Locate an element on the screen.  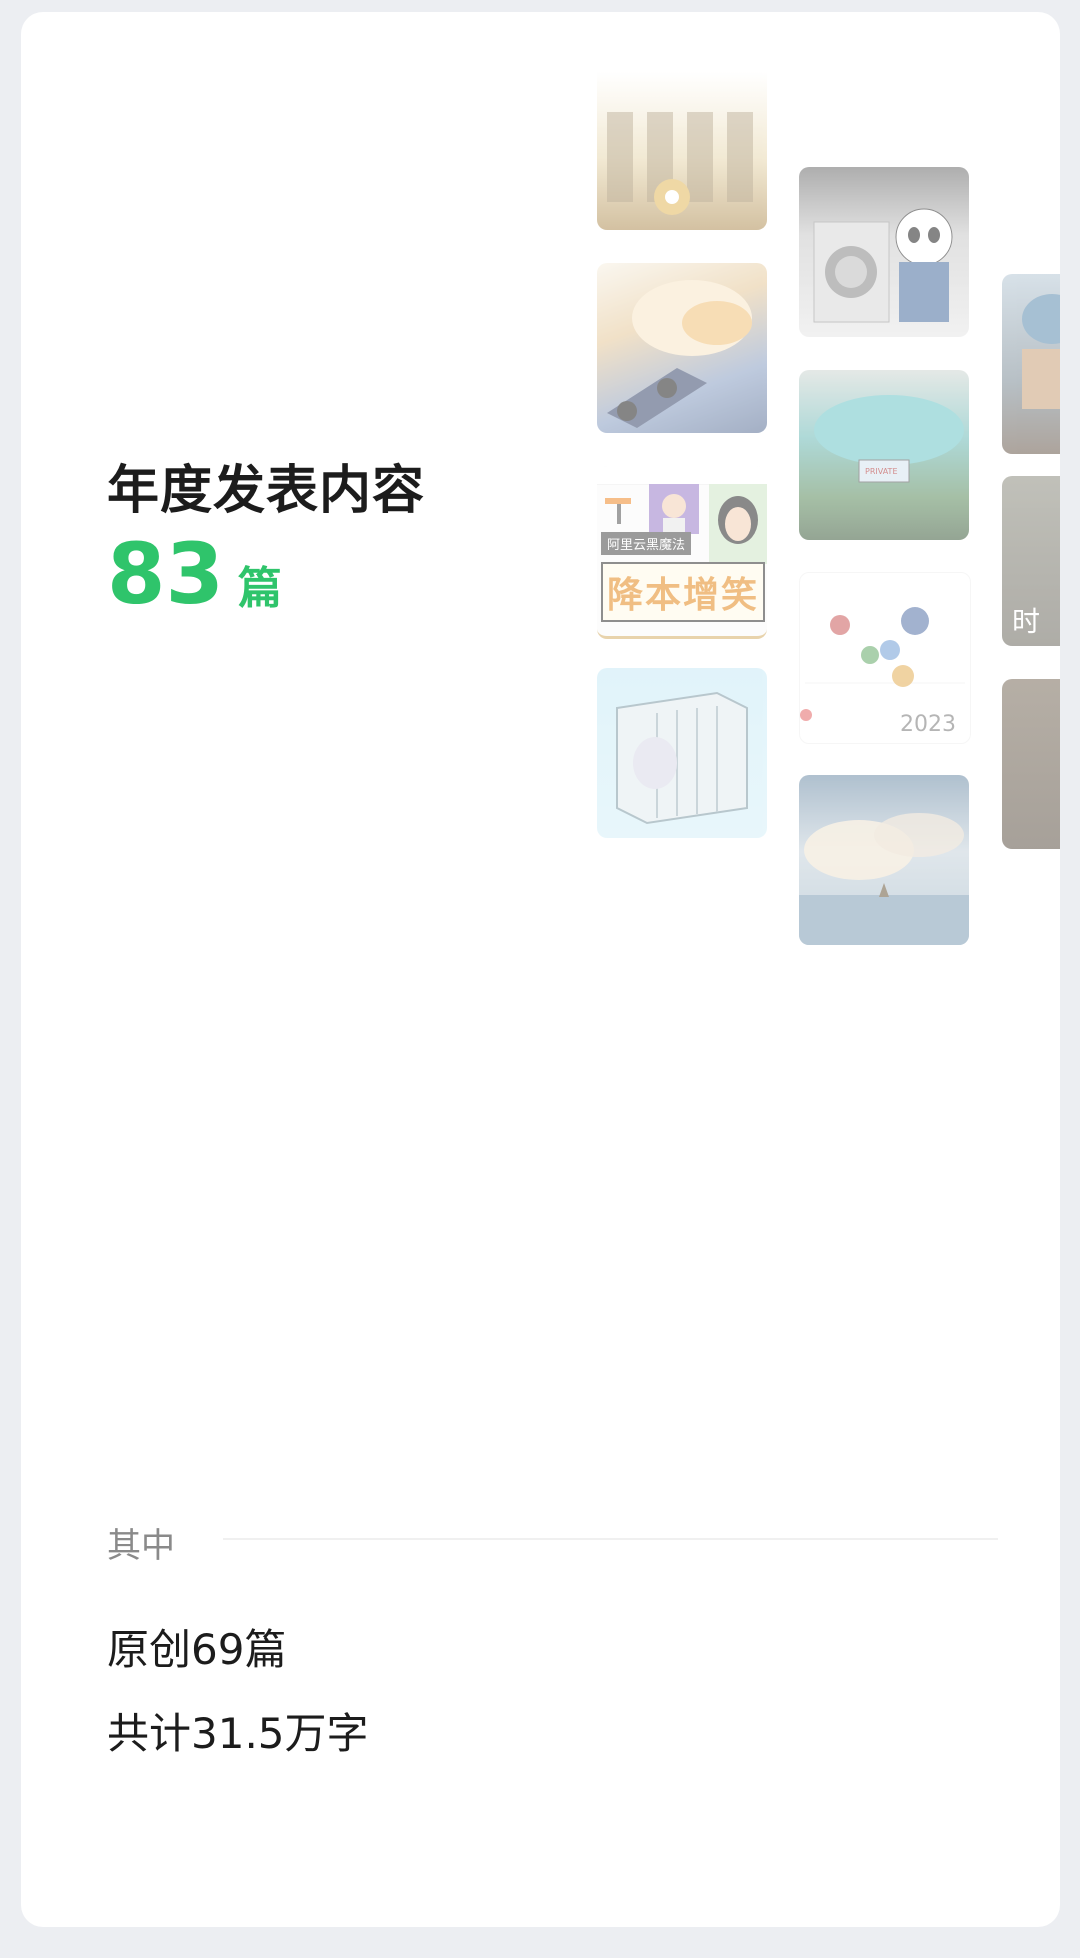
thumbnail-cost-cut: 阿里云黑魔法 降本增笑 is located at coordinates (682, 552).